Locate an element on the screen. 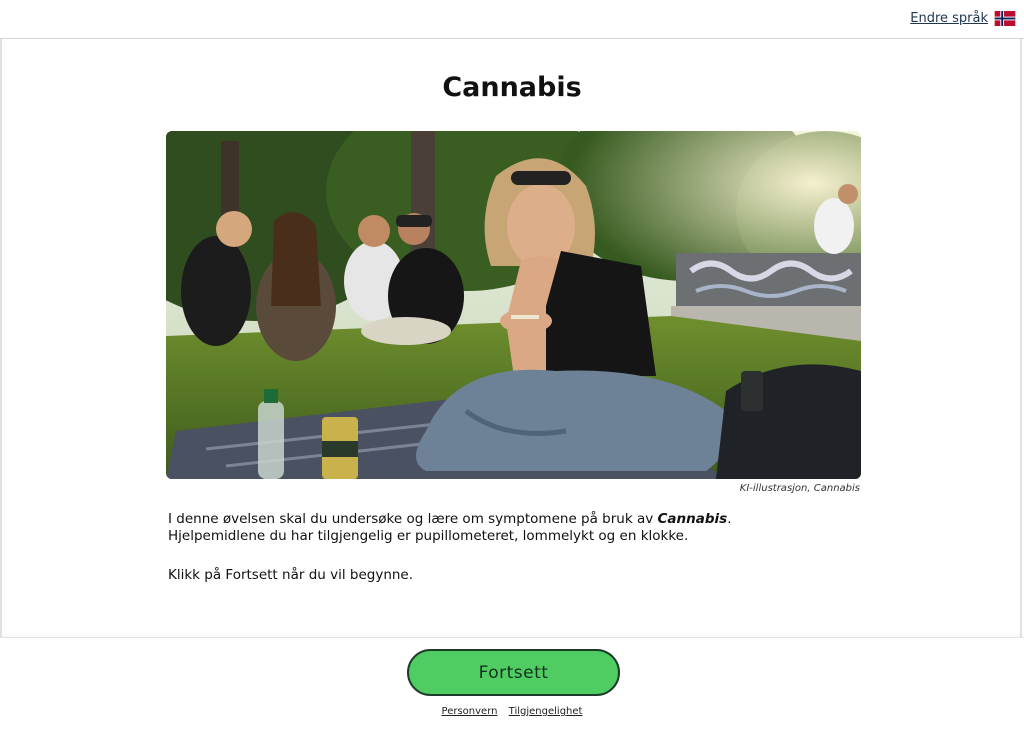 The width and height of the screenshot is (1024, 731). substance-name: Cannabis is located at coordinates (692, 519).